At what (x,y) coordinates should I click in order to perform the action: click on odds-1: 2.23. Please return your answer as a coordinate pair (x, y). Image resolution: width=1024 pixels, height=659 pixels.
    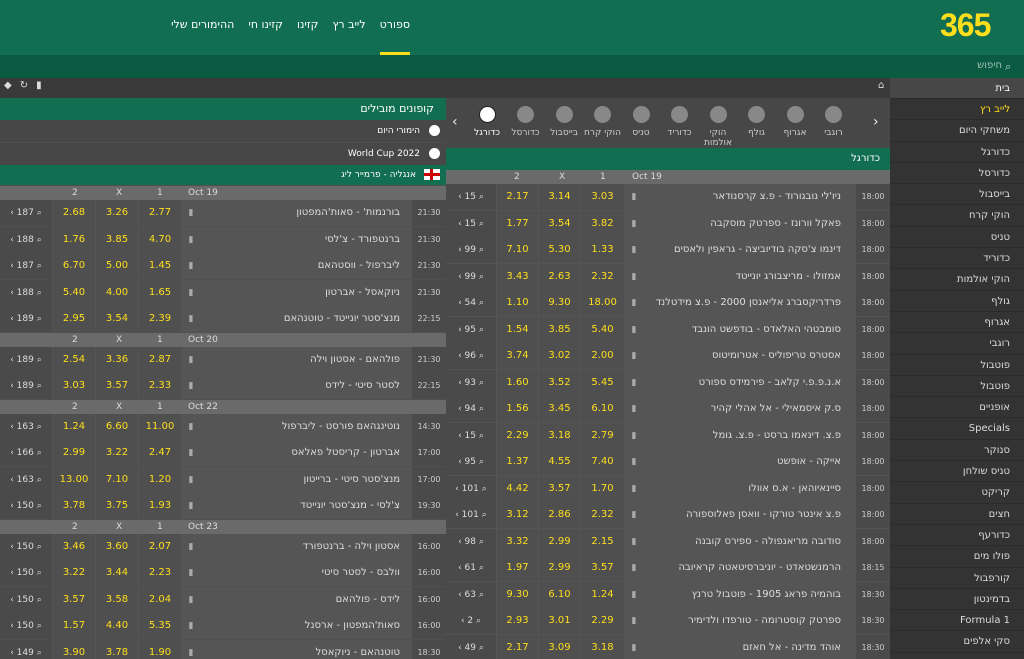
    Looking at the image, I should click on (160, 573).